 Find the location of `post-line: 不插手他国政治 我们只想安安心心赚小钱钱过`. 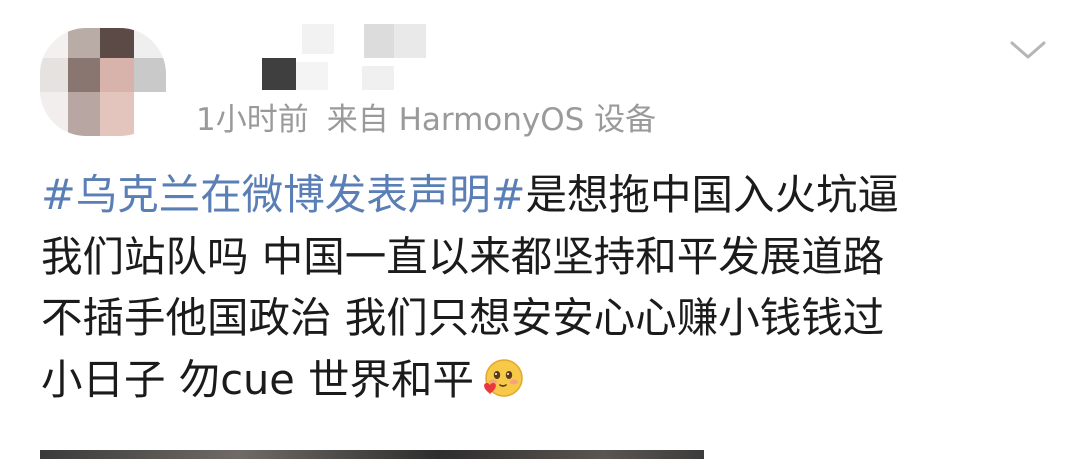

post-line: 不插手他国政治 我们只想安安心心赚小钱钱过 is located at coordinates (463, 317).